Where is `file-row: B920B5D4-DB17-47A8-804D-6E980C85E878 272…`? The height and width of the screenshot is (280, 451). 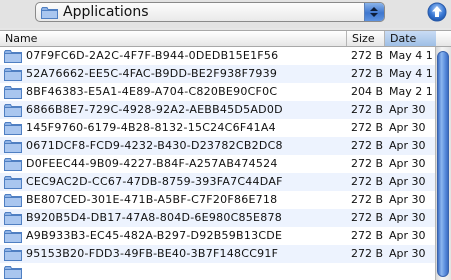
file-row: B920B5D4-DB17-47A8-804D-6E980C85E878 272… is located at coordinates (217, 218).